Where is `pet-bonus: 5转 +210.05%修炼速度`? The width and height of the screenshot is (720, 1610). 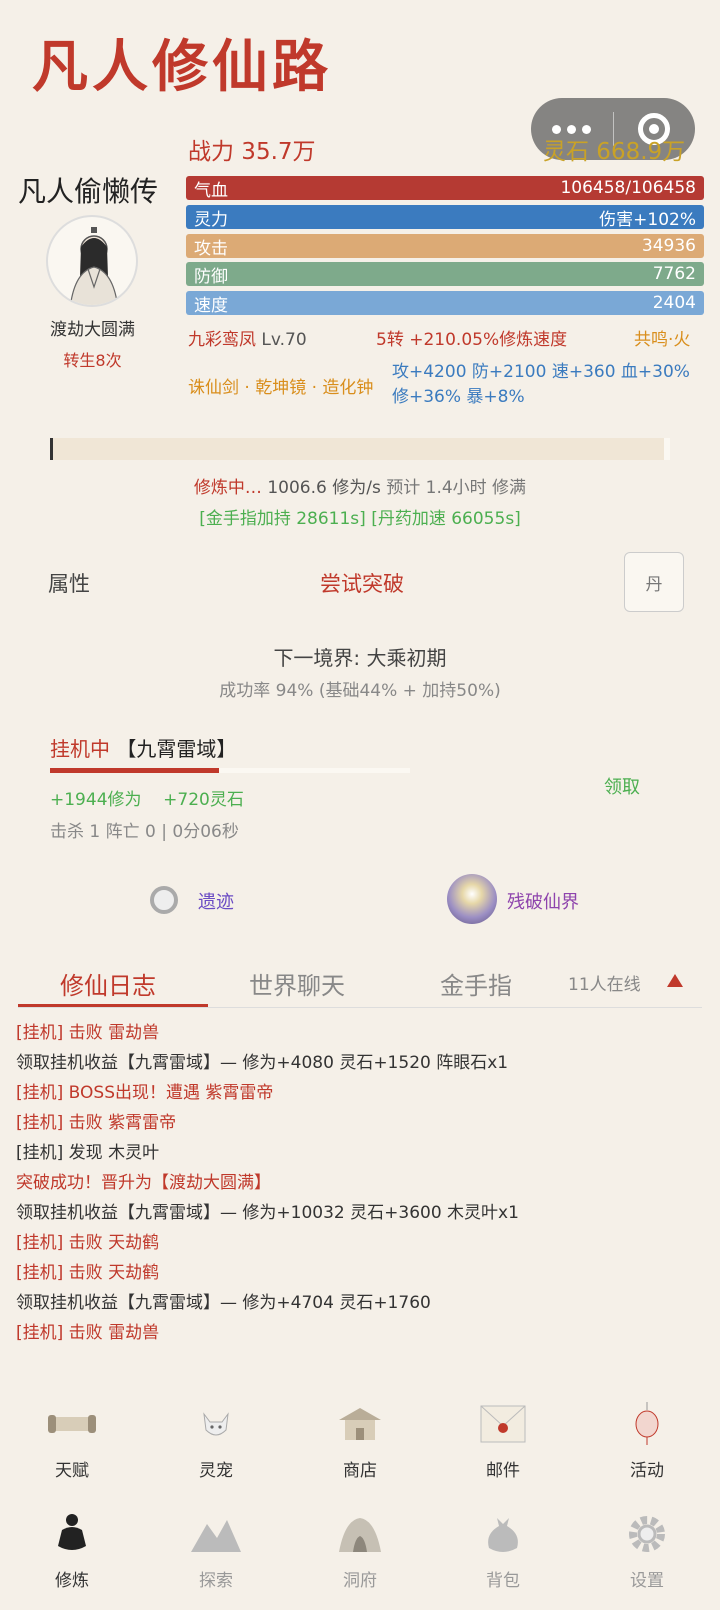
pet-bonus: 5转 +210.05%修炼速度 is located at coordinates (472, 340).